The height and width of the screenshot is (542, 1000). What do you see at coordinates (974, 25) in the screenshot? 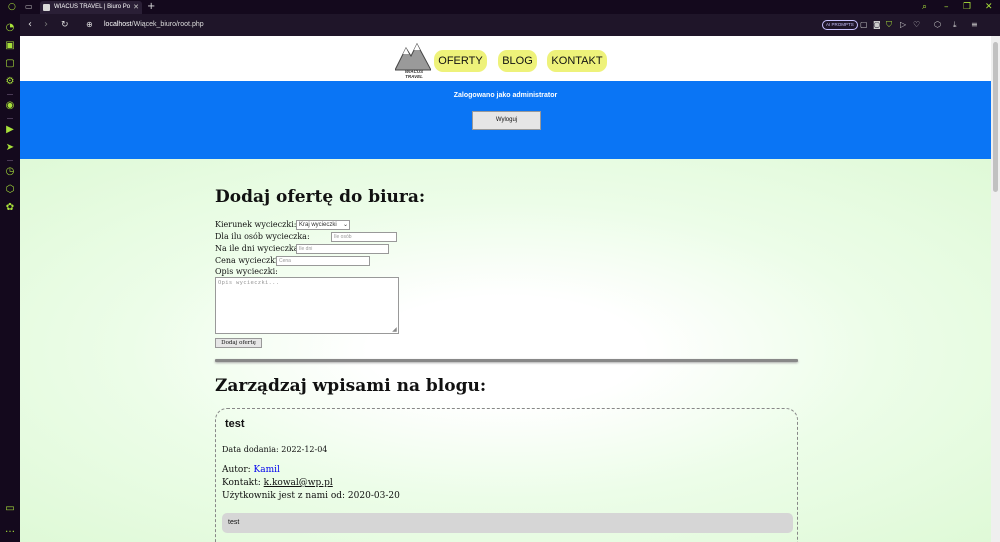
I see `easy-setup-icon: ≡` at bounding box center [974, 25].